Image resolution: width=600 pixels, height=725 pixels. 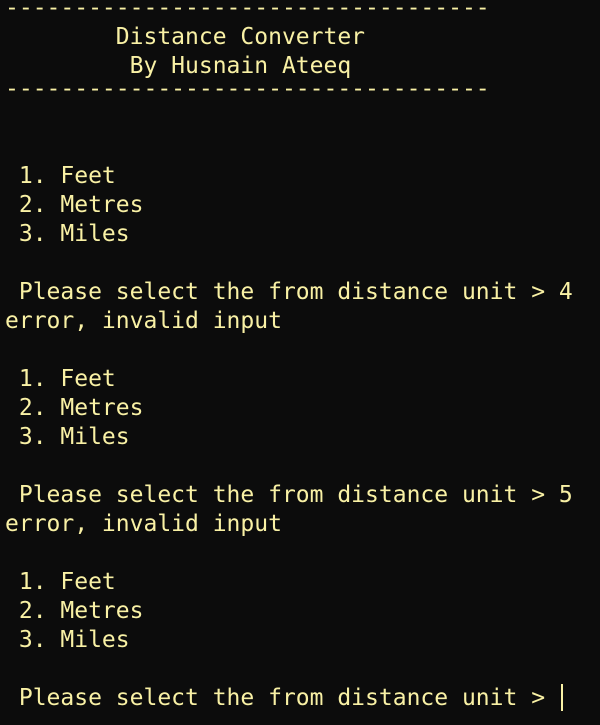 What do you see at coordinates (289, 495) in the screenshot?
I see `unit-prompt: Please select the from distance unit > 5` at bounding box center [289, 495].